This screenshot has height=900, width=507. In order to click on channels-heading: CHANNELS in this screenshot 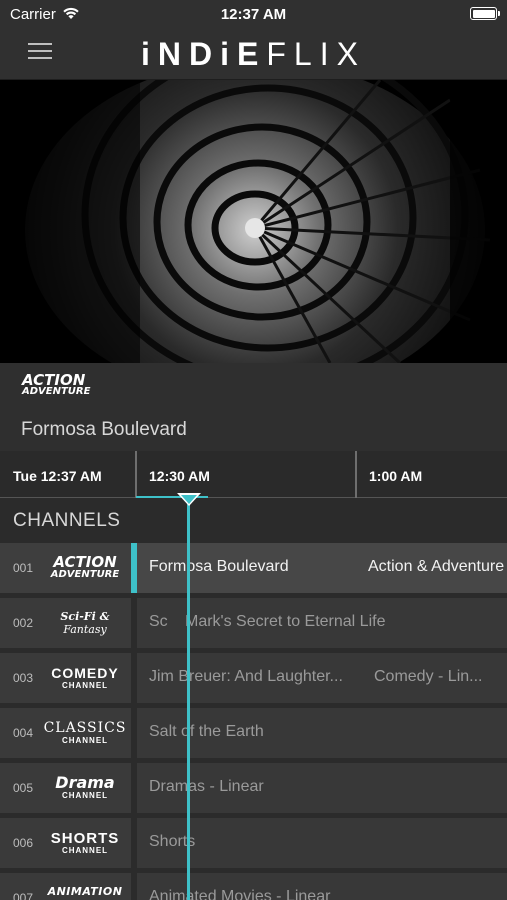, I will do `click(67, 520)`.